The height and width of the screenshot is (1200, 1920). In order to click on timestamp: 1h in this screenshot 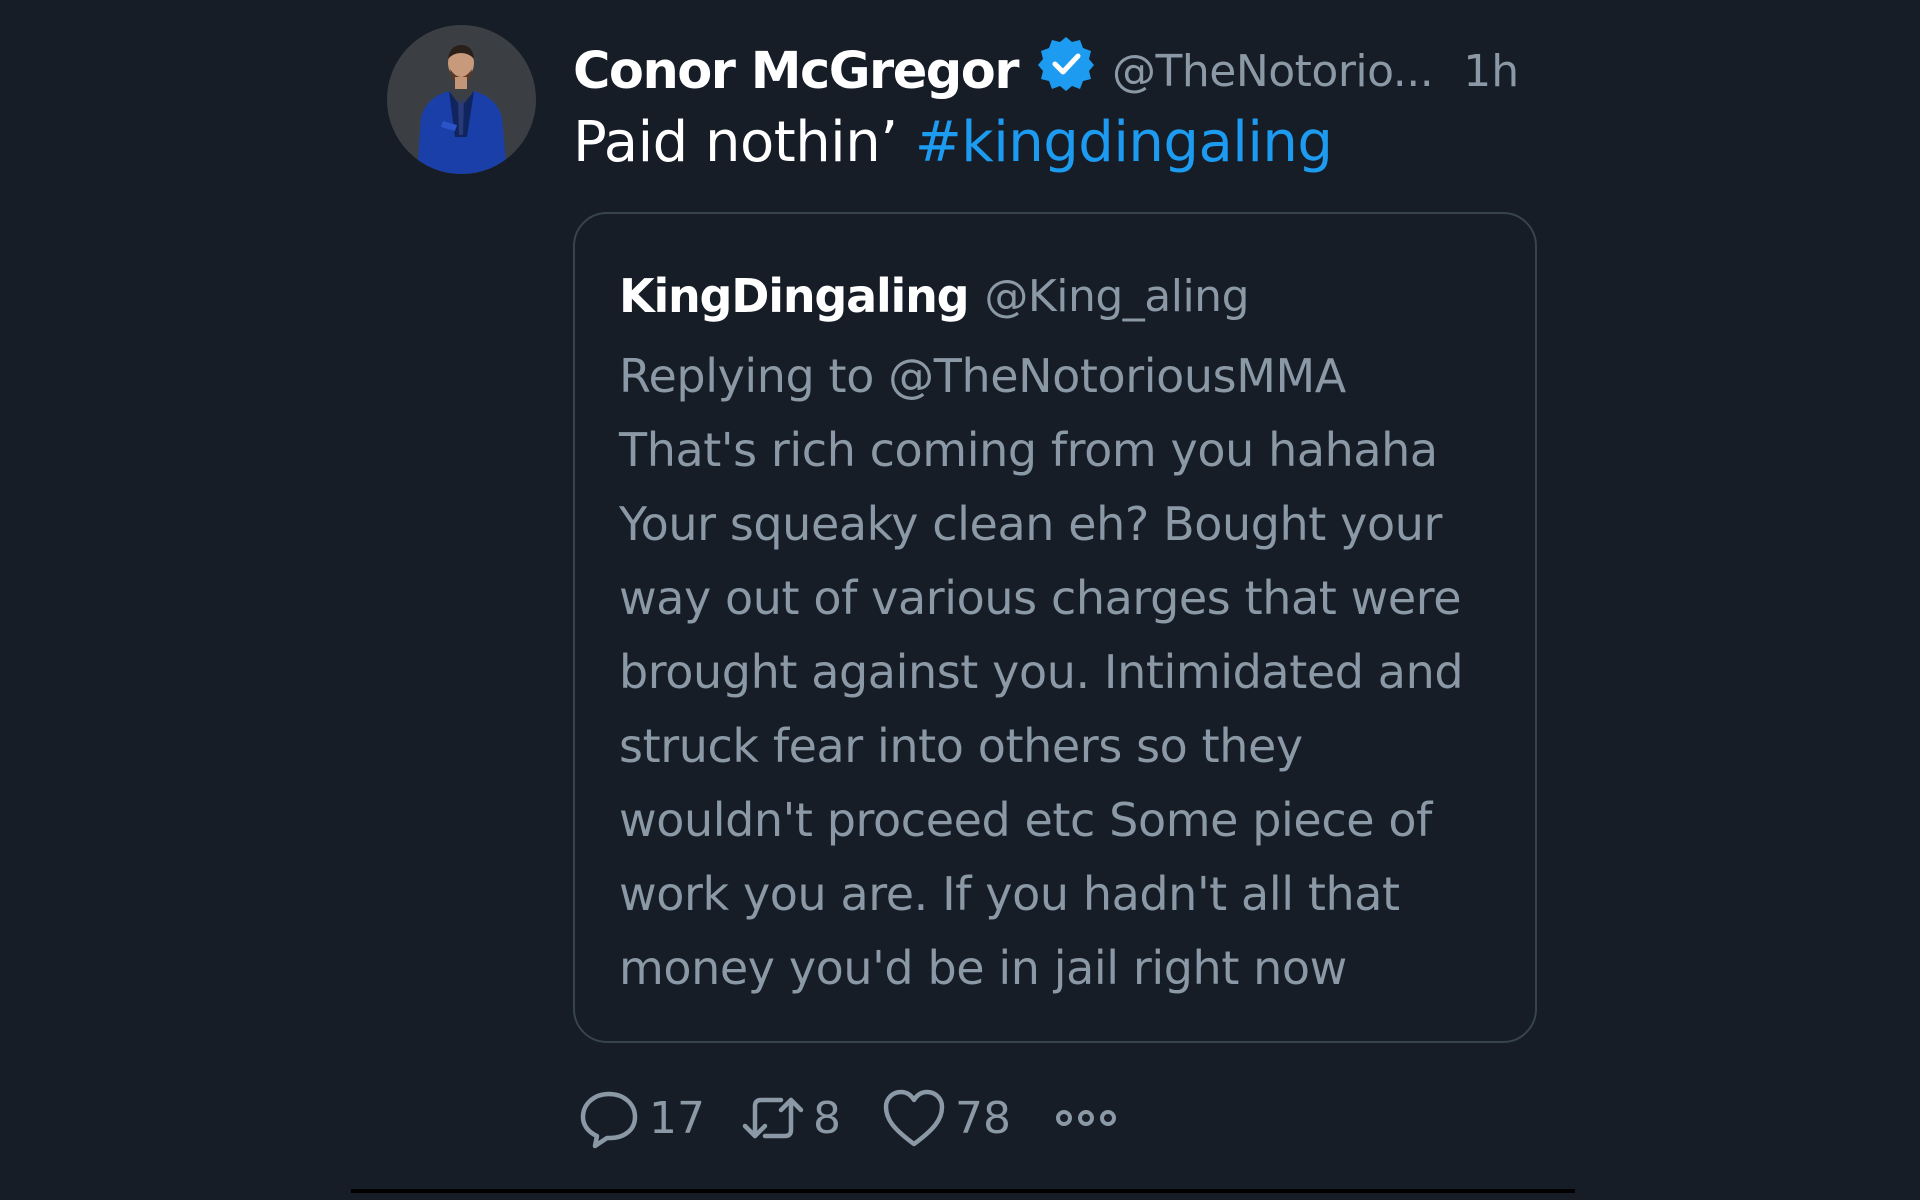, I will do `click(1491, 71)`.